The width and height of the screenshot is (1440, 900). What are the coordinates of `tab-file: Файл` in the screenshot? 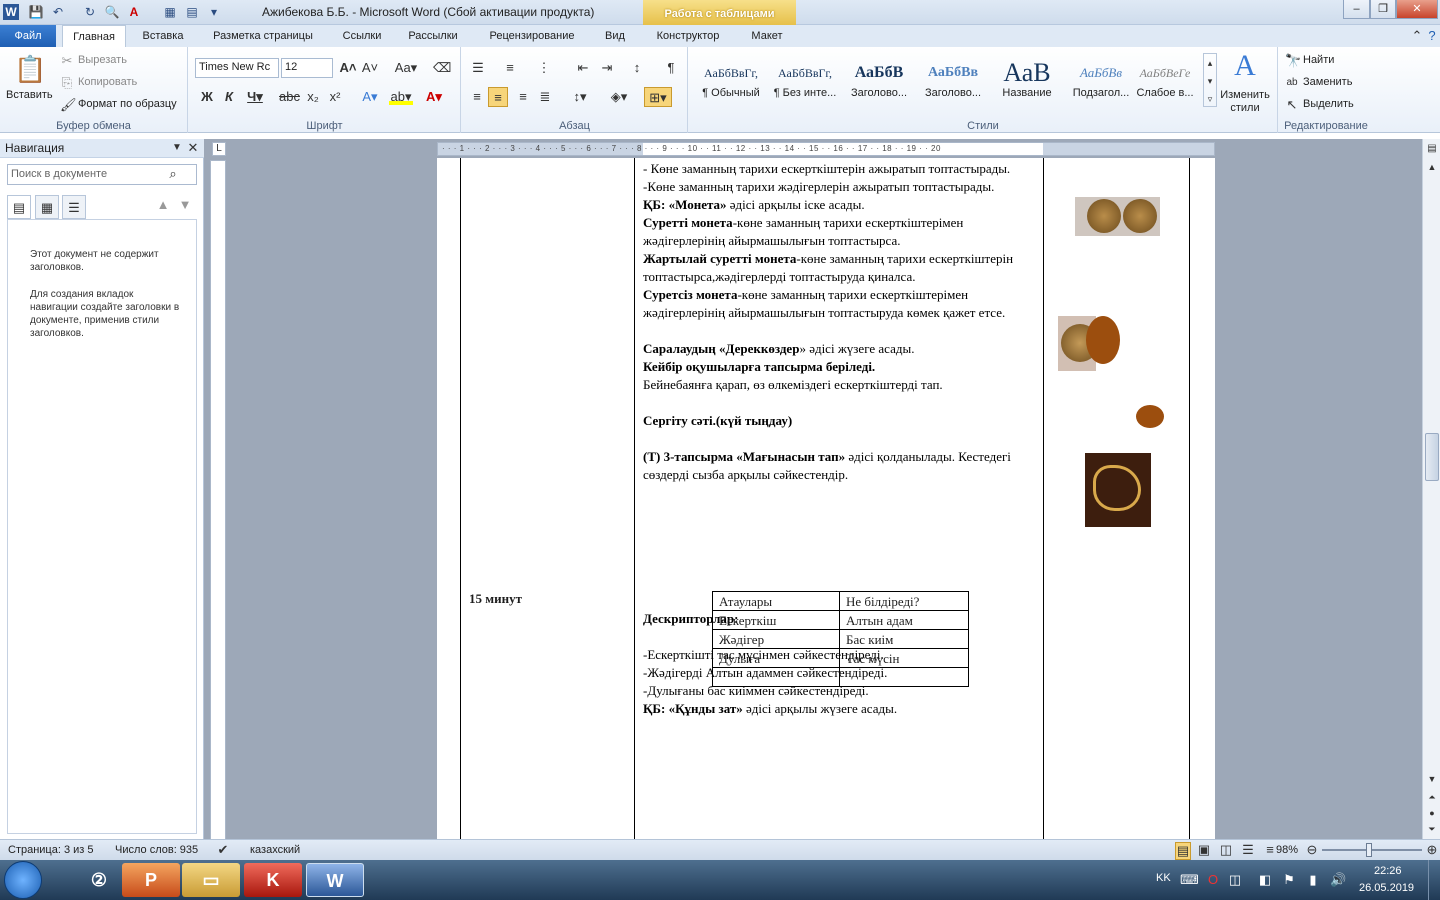 It's located at (28, 36).